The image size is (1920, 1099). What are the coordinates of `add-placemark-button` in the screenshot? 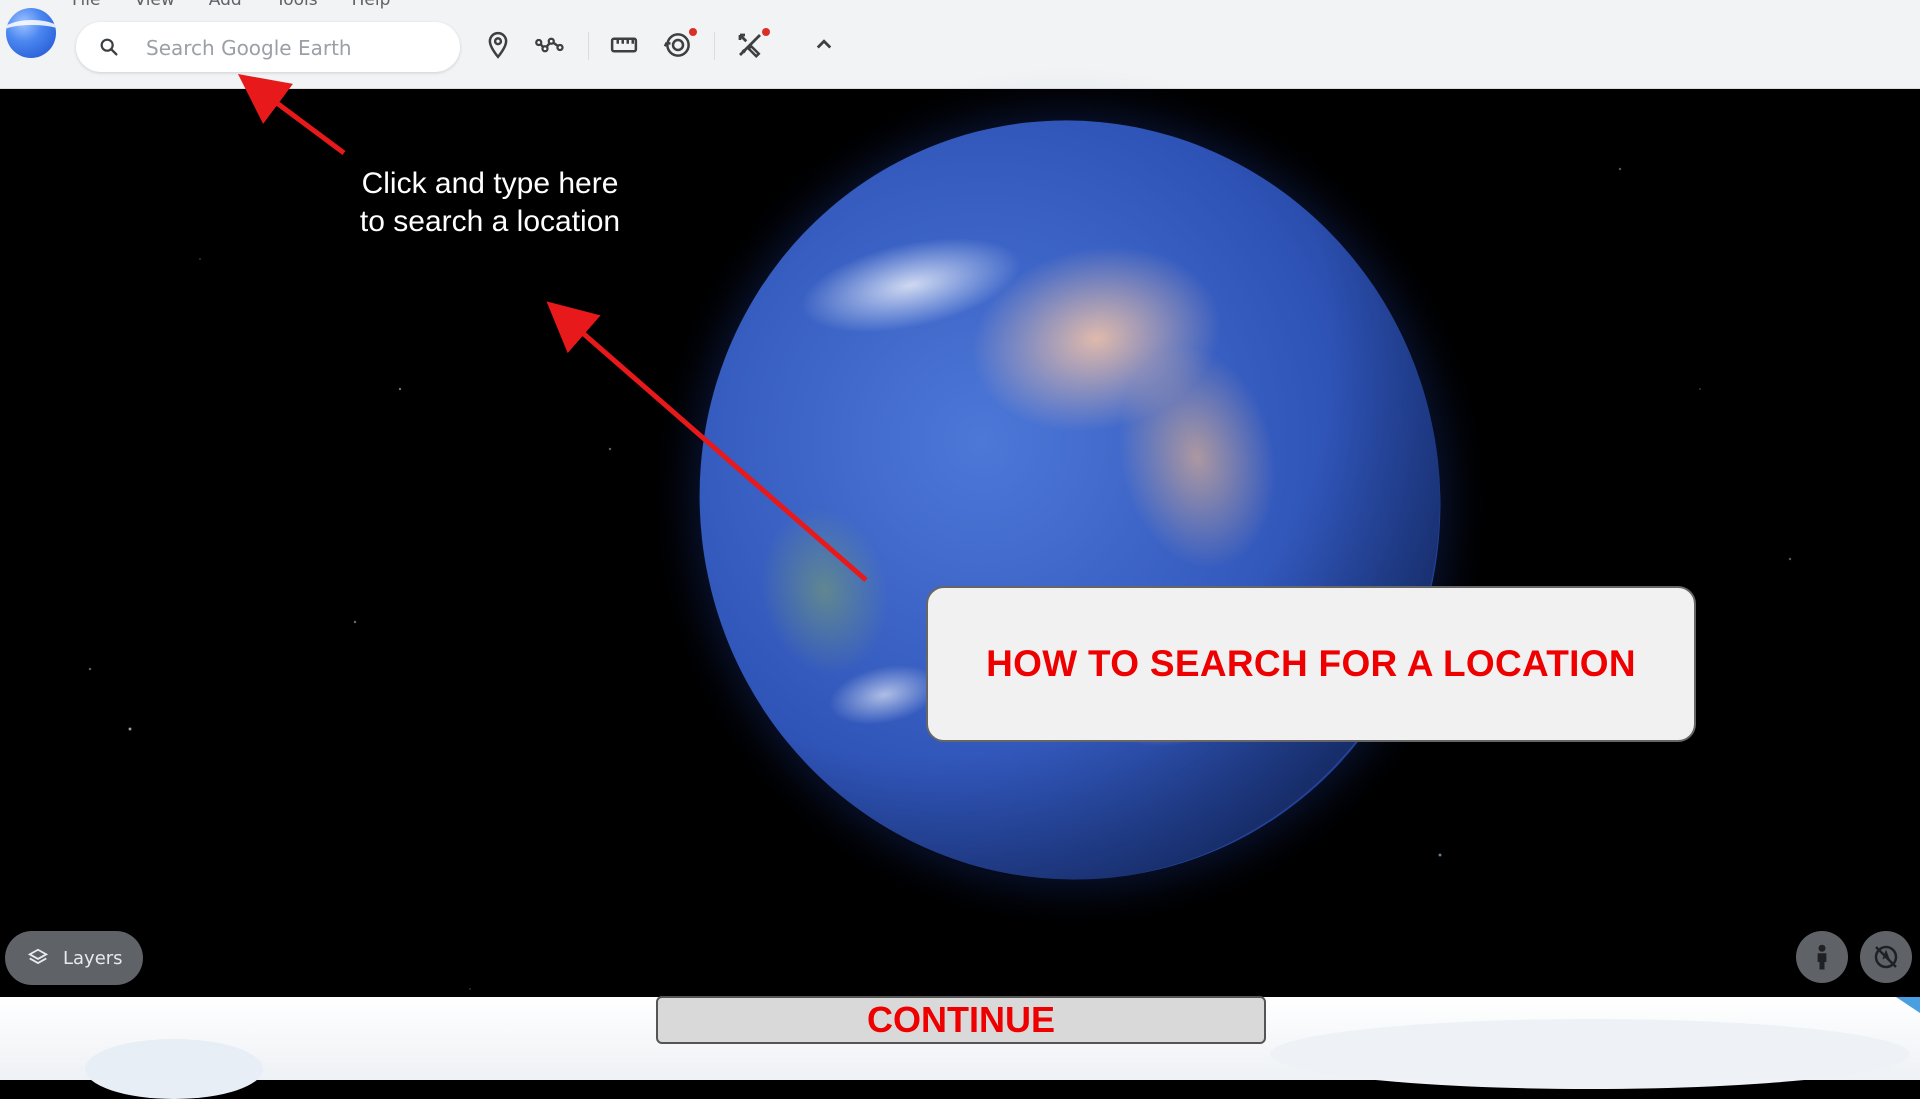 It's located at (498, 45).